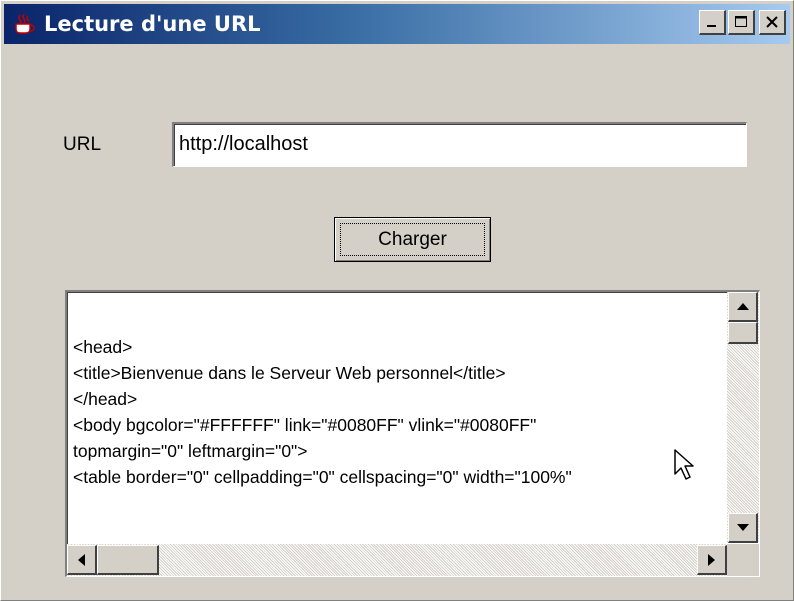 The image size is (794, 601). I want to click on scroll-left-button, so click(82, 560).